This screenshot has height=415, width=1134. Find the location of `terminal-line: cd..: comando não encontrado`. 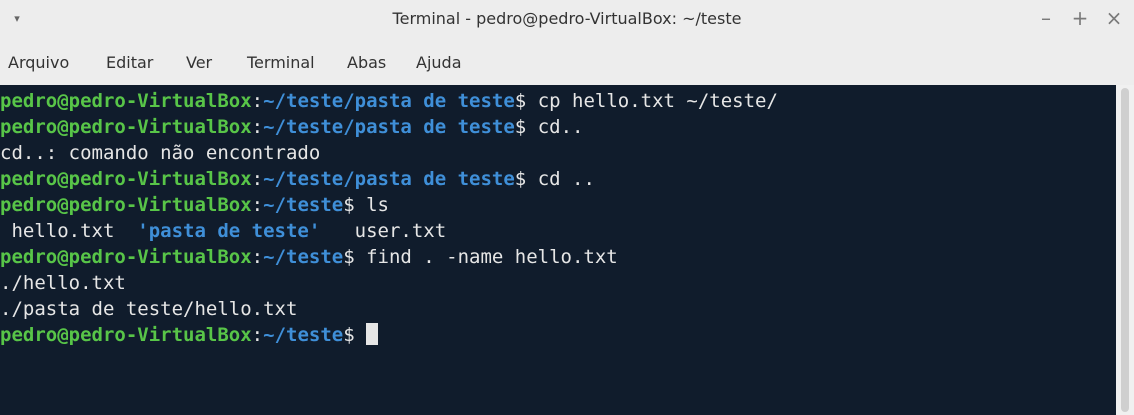

terminal-line: cd..: comando não encontrado is located at coordinates (160, 153).